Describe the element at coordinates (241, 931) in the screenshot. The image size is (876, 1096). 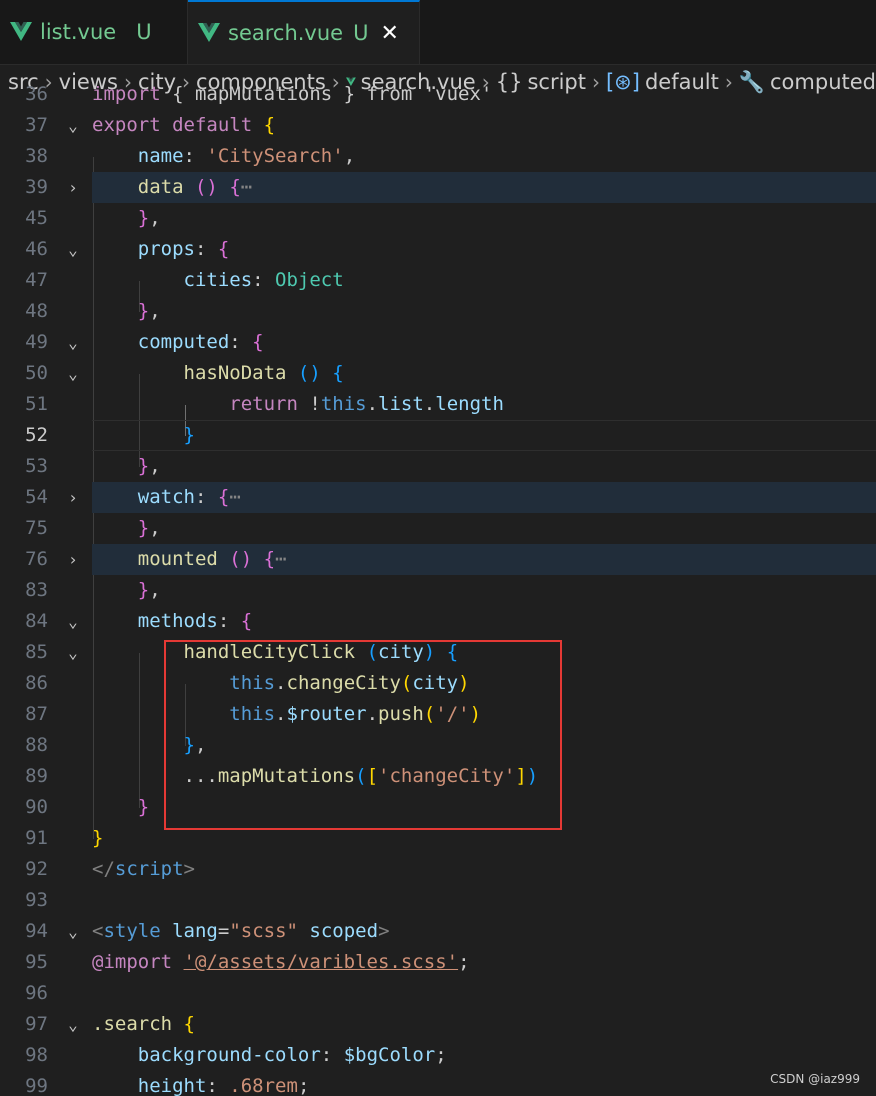
I see `code-text: <style lang="scss" scoped>` at that location.